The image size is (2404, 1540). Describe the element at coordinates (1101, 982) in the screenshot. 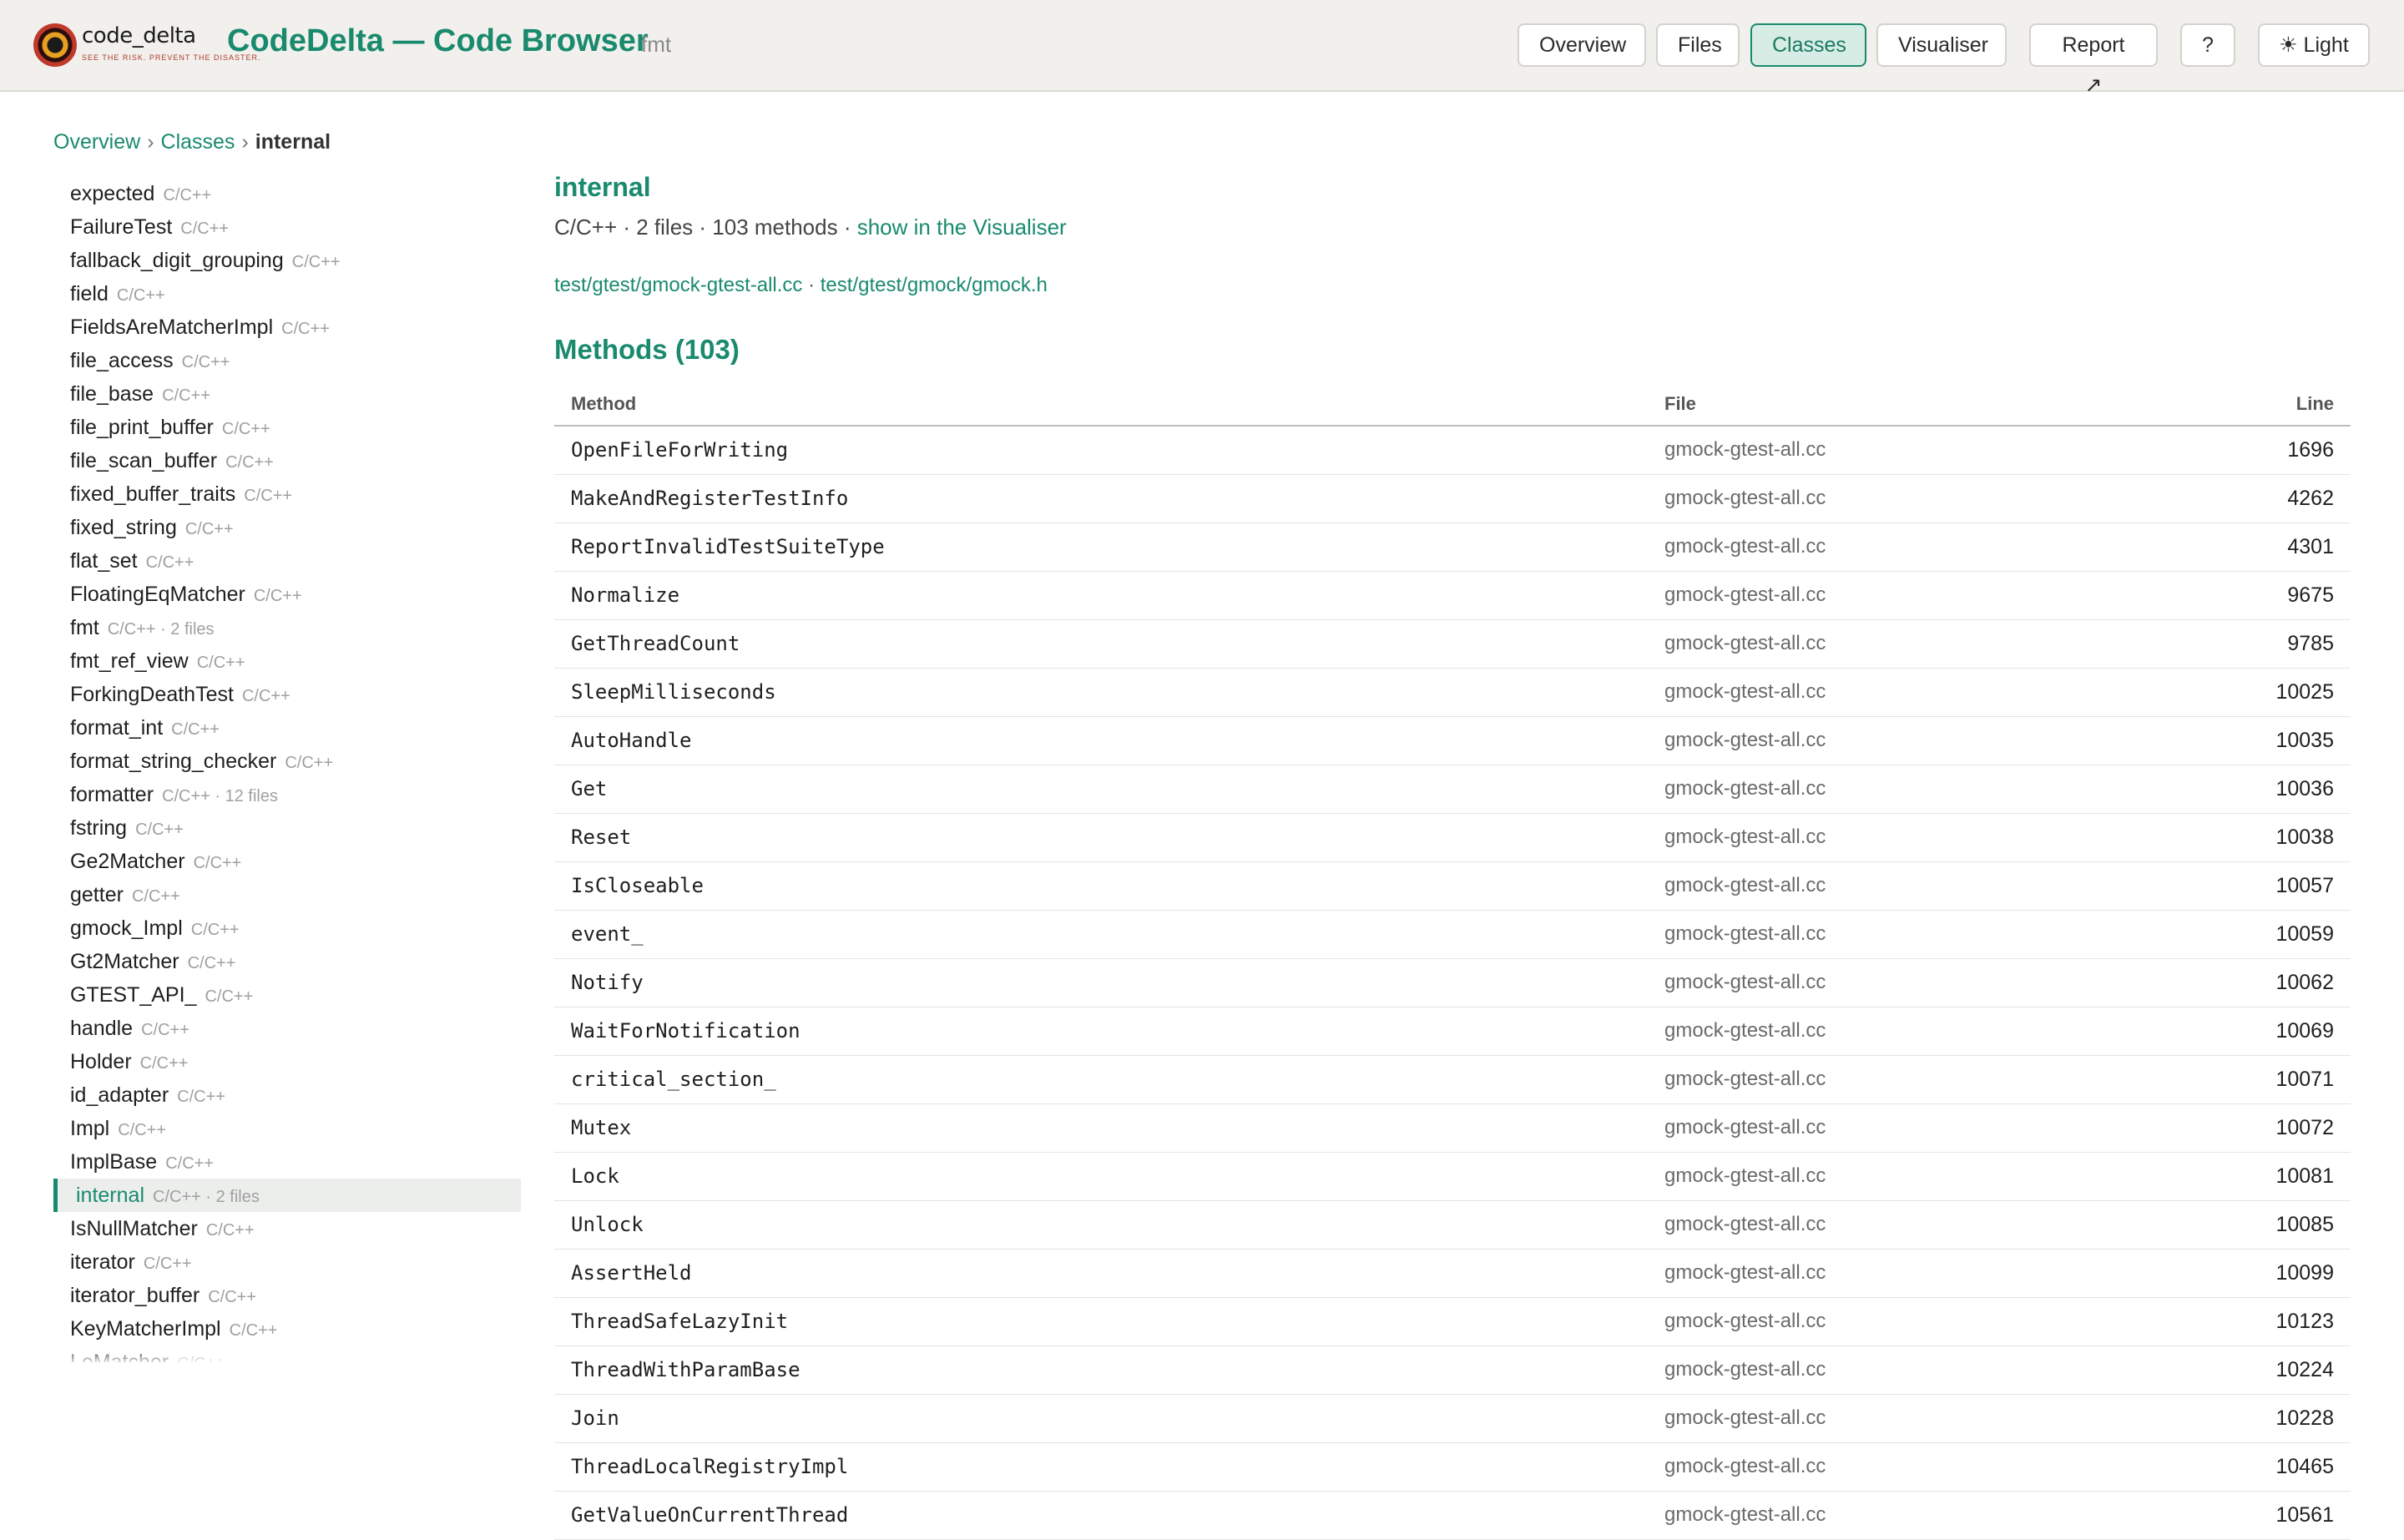

I see `method-cell: Notify` at that location.